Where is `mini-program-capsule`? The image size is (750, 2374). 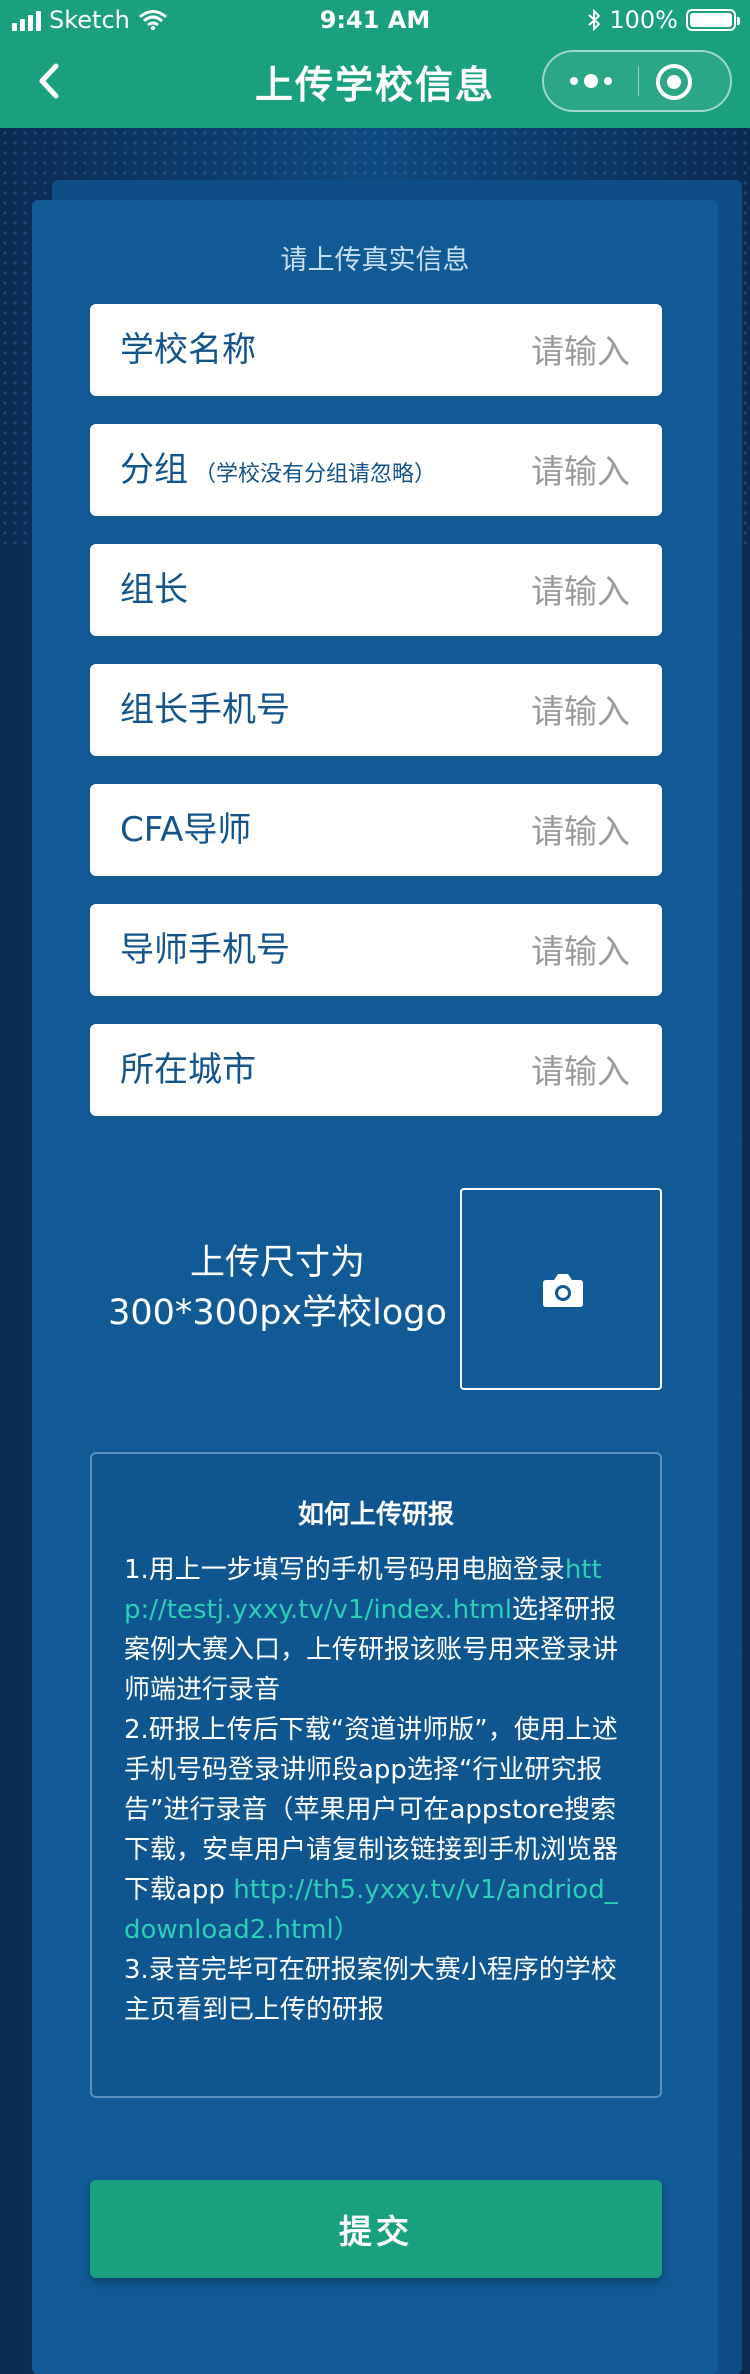 mini-program-capsule is located at coordinates (637, 81).